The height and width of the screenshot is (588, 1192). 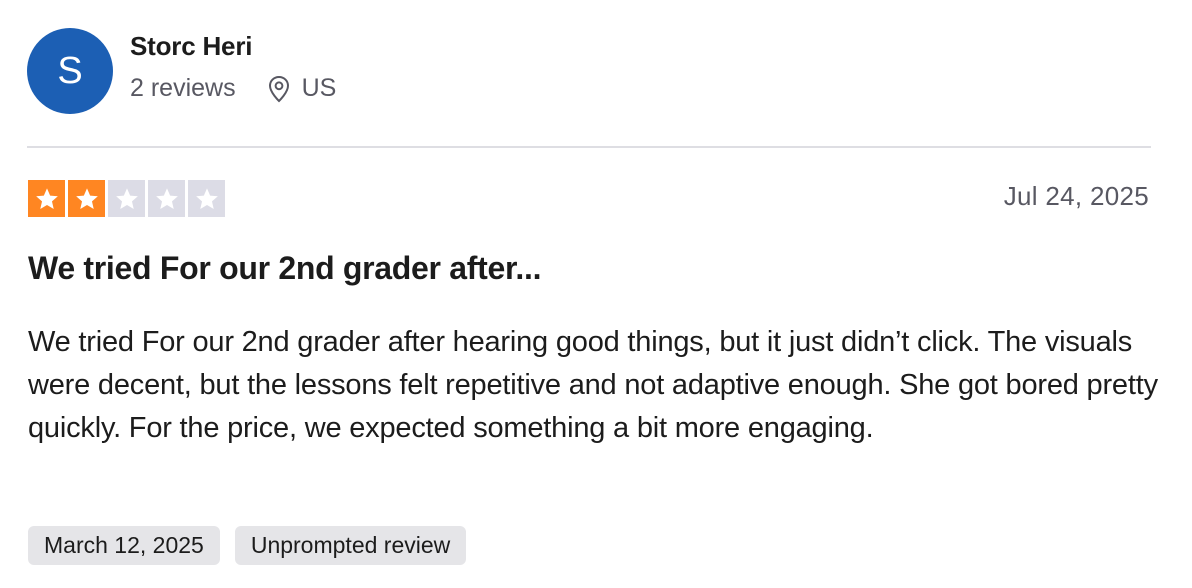 I want to click on experience-date-badge: March 12, 2025, so click(x=124, y=545).